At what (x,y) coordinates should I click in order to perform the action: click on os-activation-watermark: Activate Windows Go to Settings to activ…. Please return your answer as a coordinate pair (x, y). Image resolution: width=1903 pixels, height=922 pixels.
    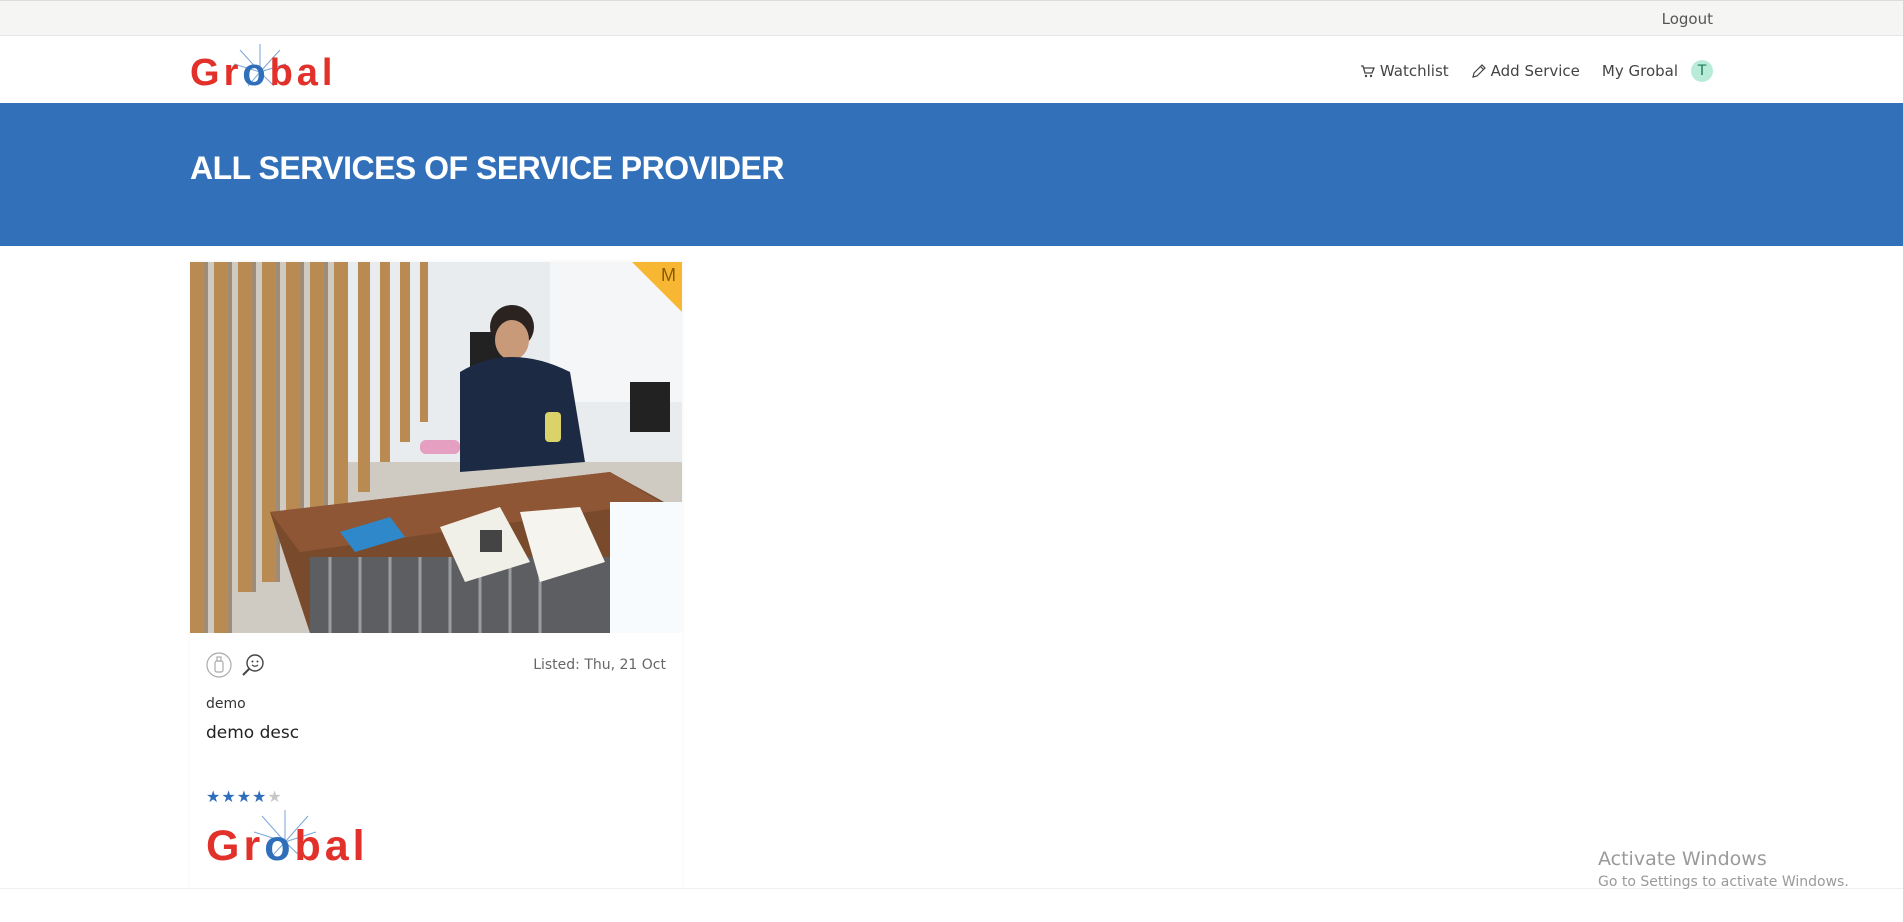
    Looking at the image, I should click on (1723, 870).